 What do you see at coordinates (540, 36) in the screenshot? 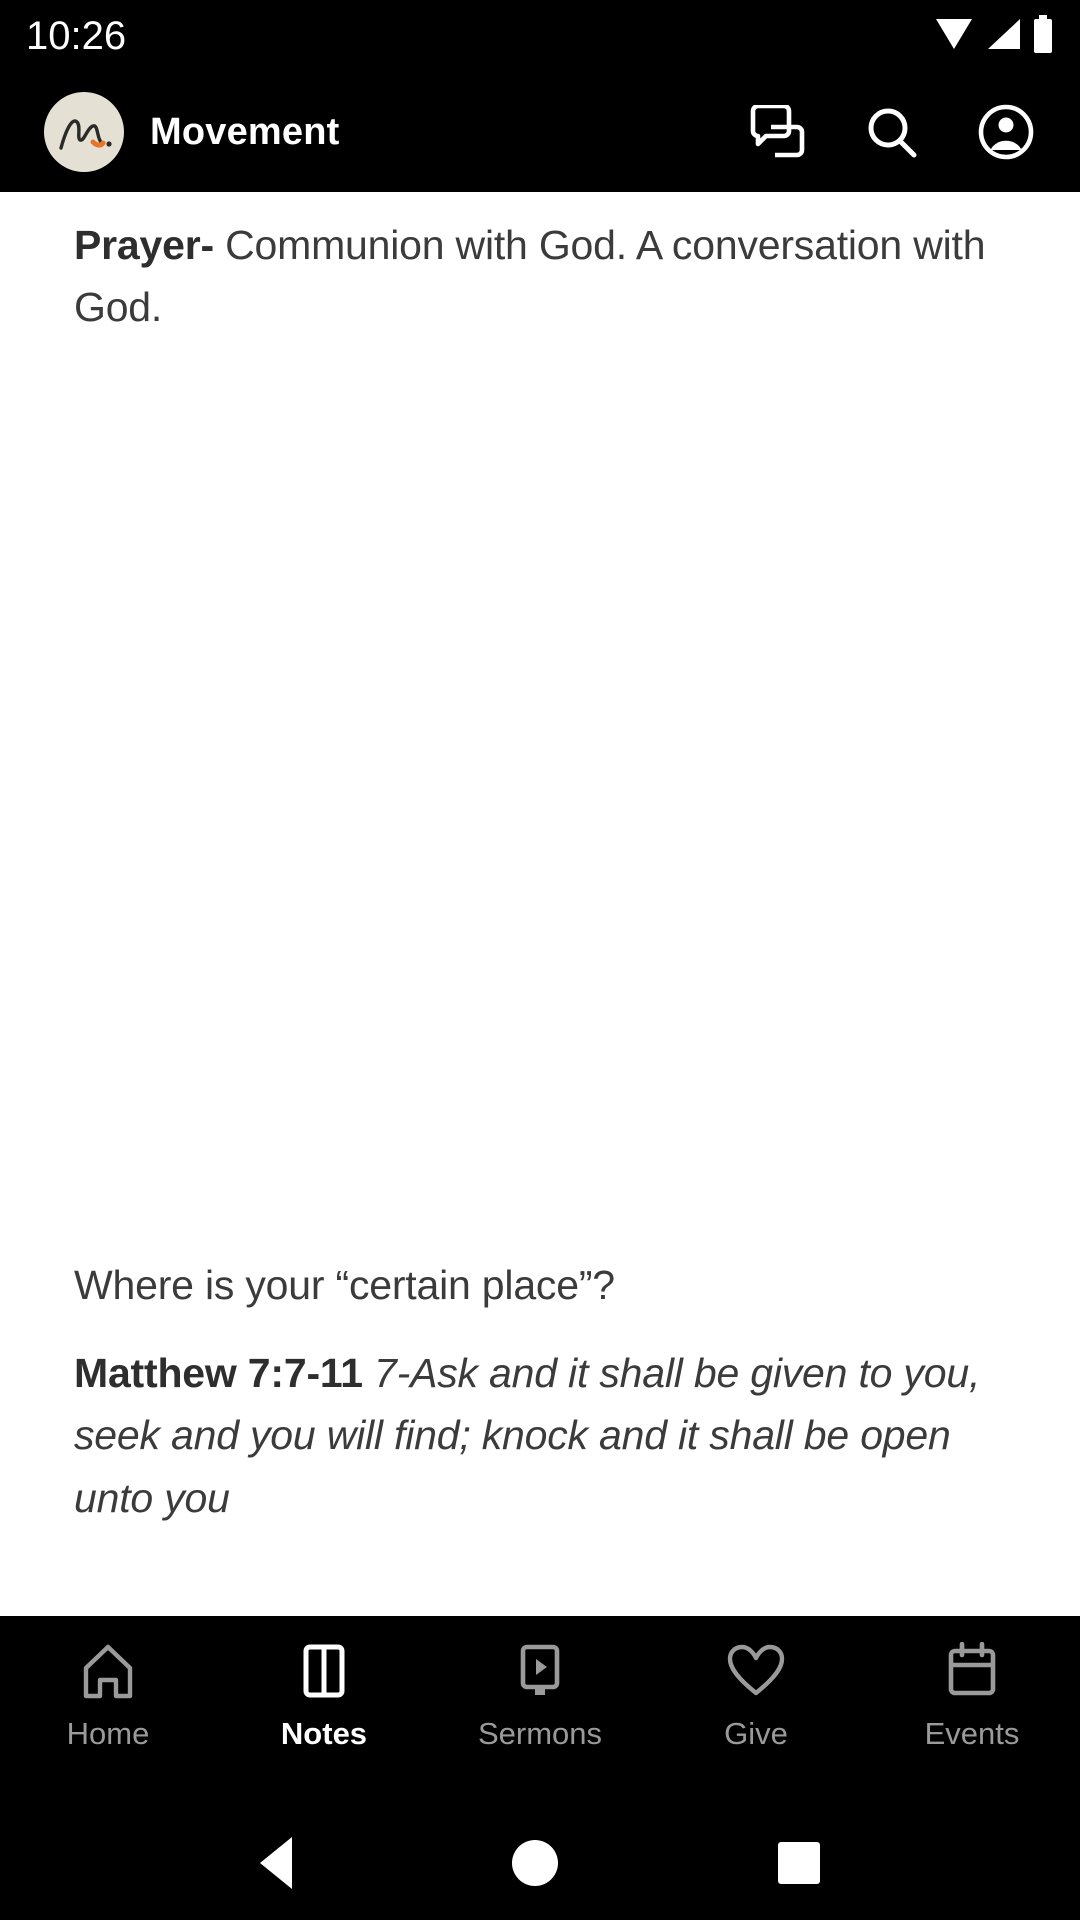
I see `status-bar: 10:26` at bounding box center [540, 36].